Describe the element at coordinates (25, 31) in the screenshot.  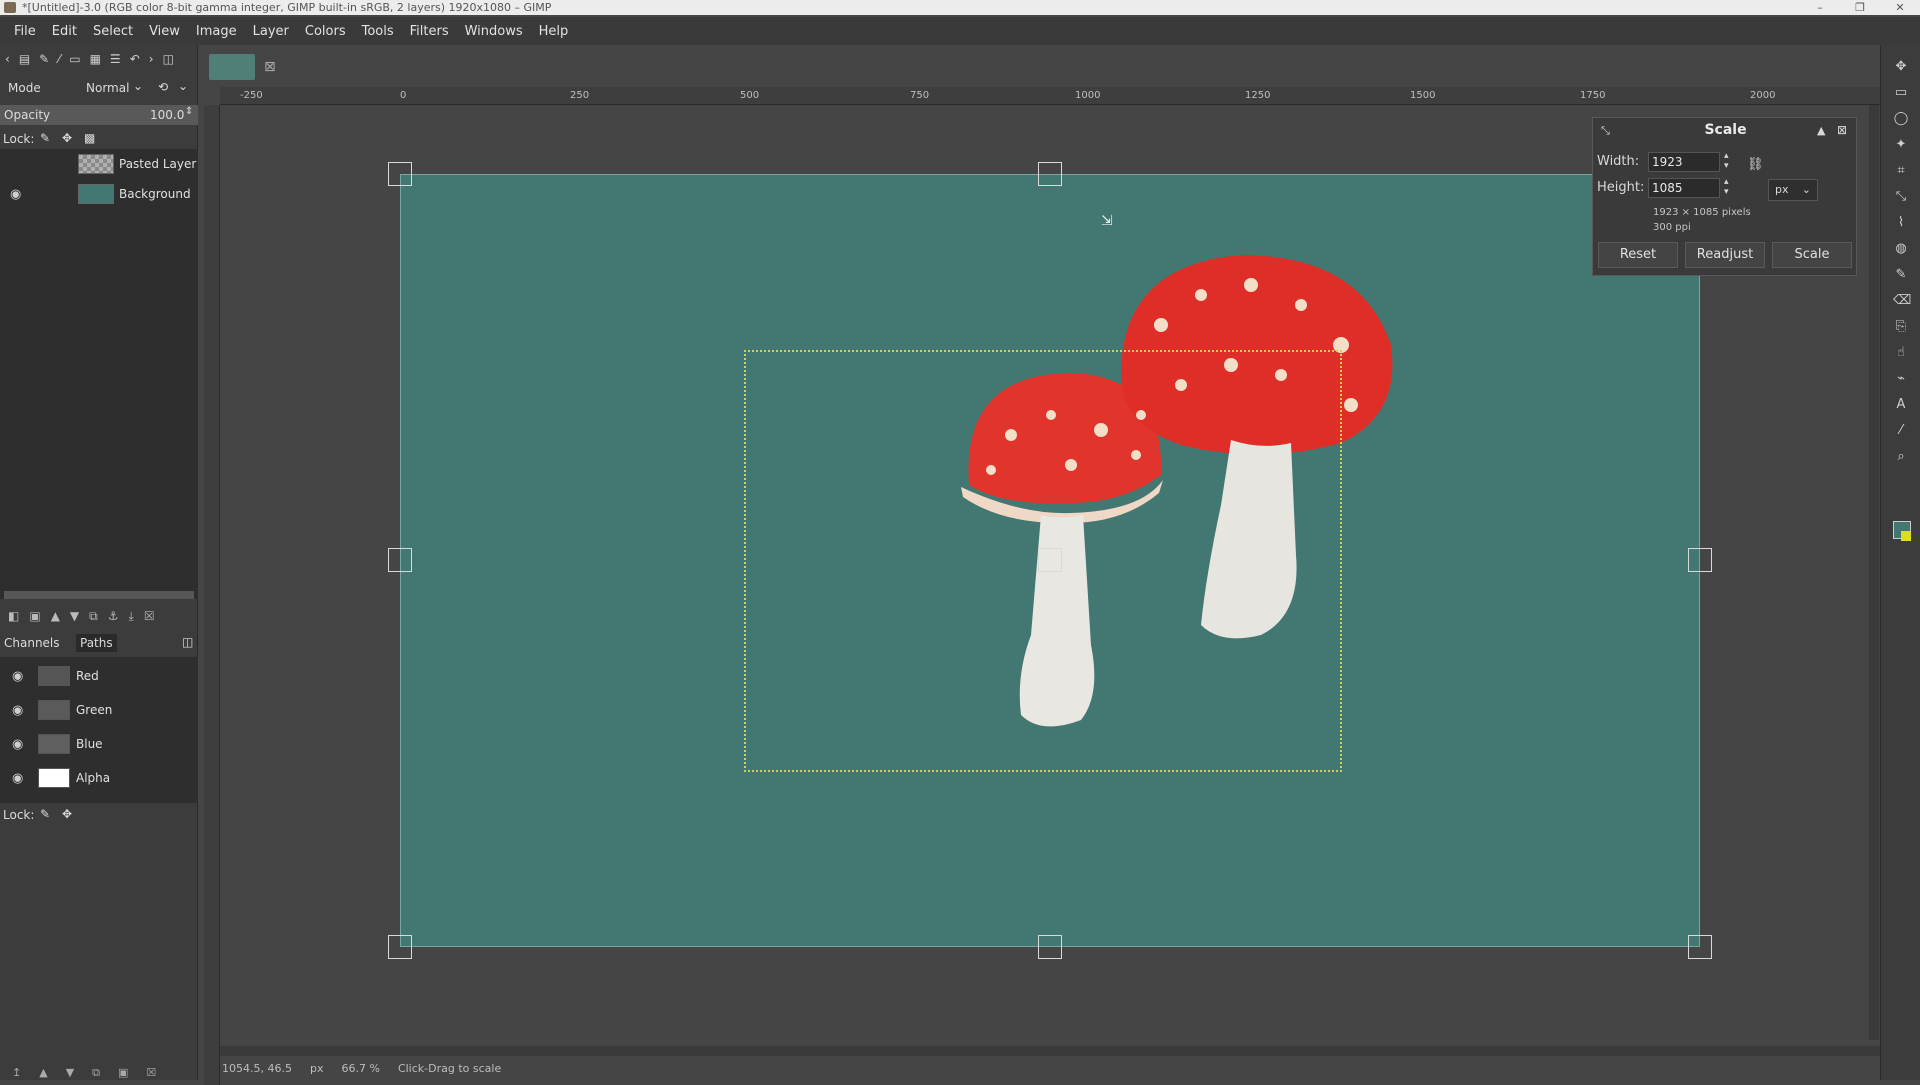
I see `menu-file: File` at that location.